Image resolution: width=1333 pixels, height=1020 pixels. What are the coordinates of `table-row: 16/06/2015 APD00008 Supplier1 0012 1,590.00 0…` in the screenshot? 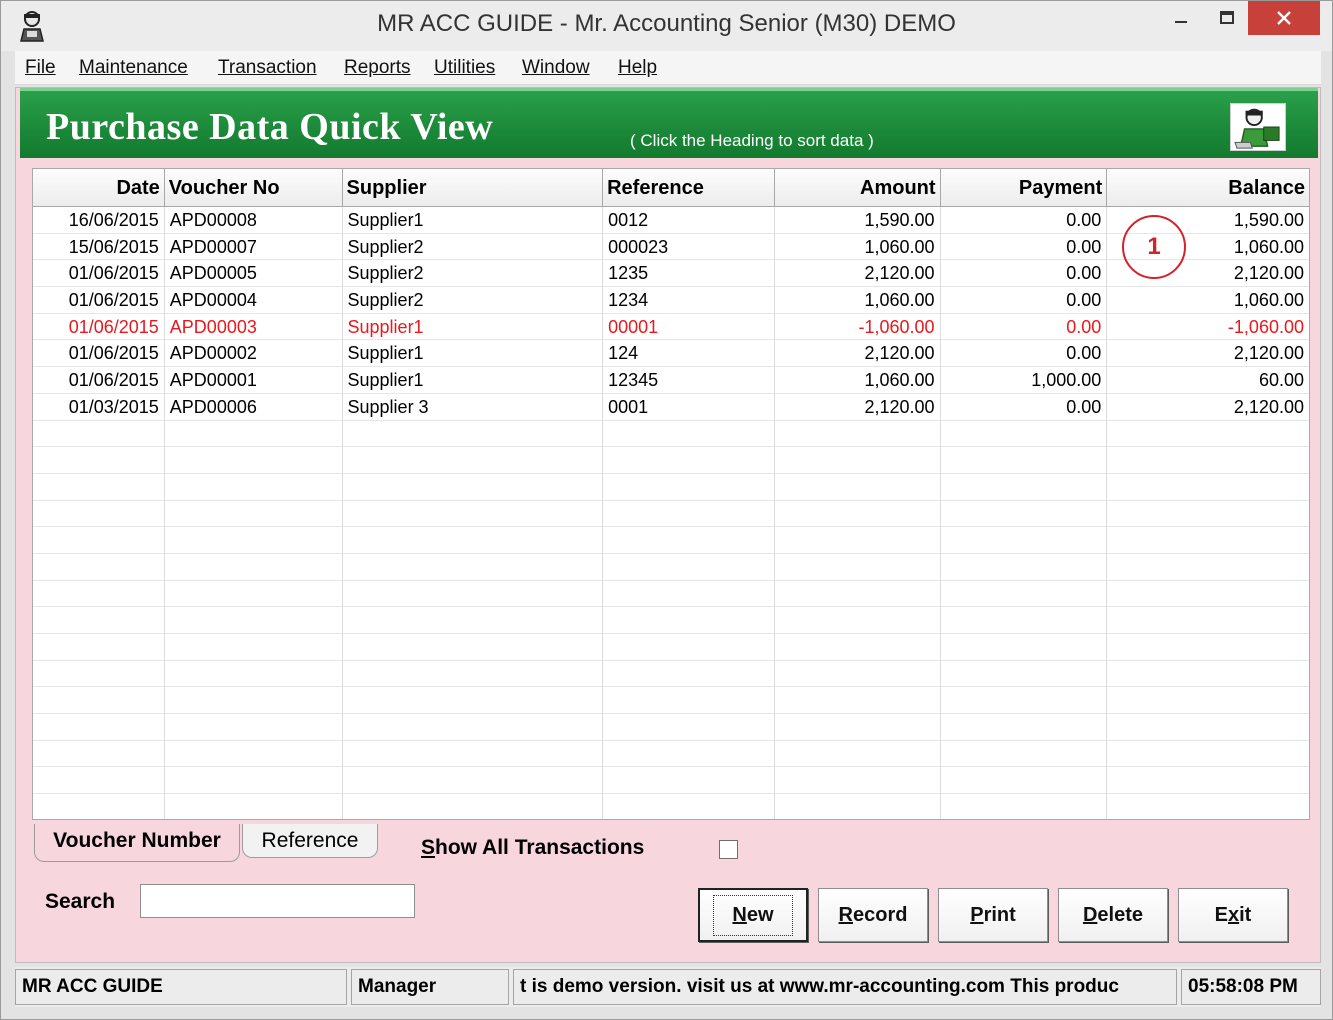 It's located at (671, 220).